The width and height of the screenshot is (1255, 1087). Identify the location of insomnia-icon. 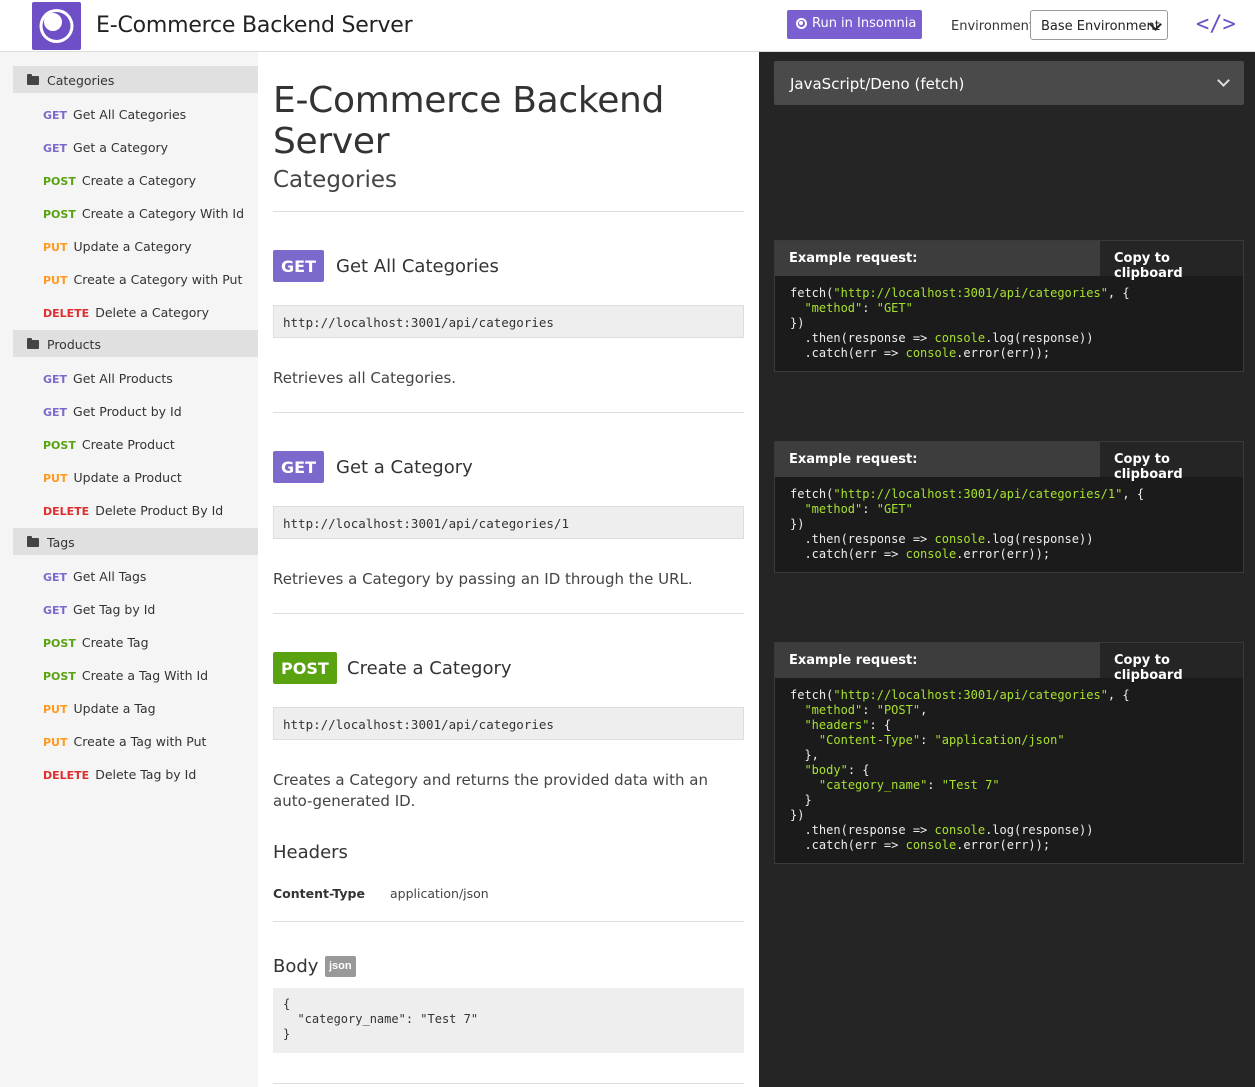
(801, 23).